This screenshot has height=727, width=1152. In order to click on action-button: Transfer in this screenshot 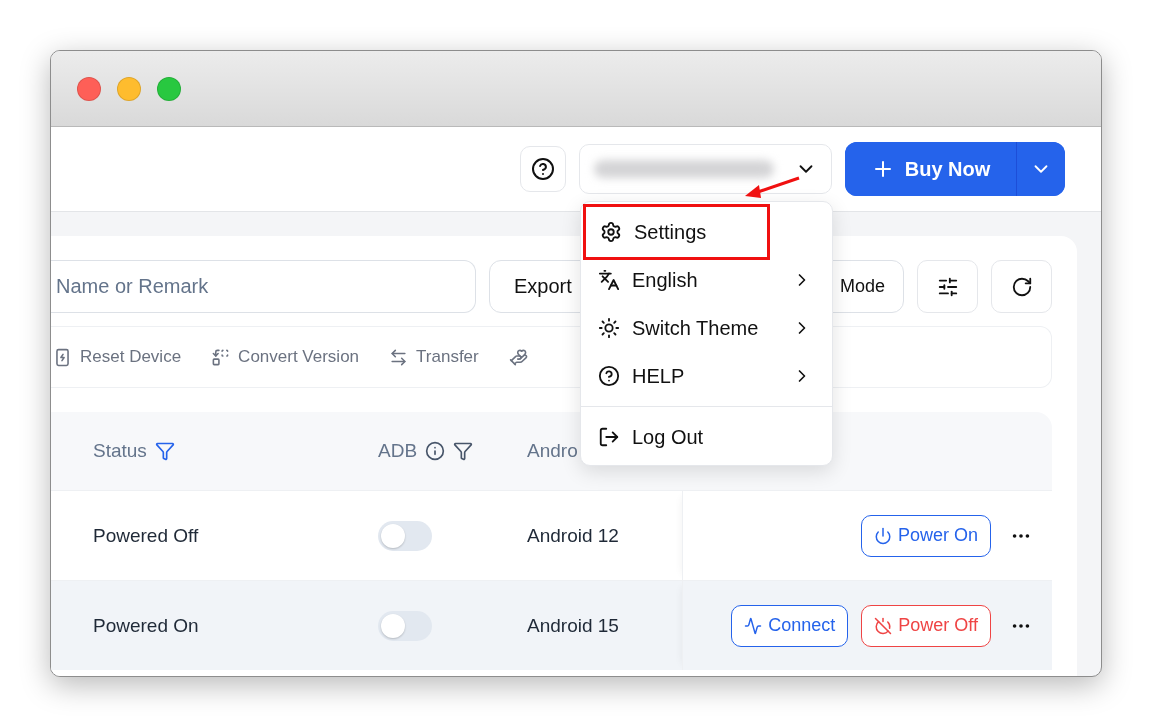, I will do `click(434, 357)`.